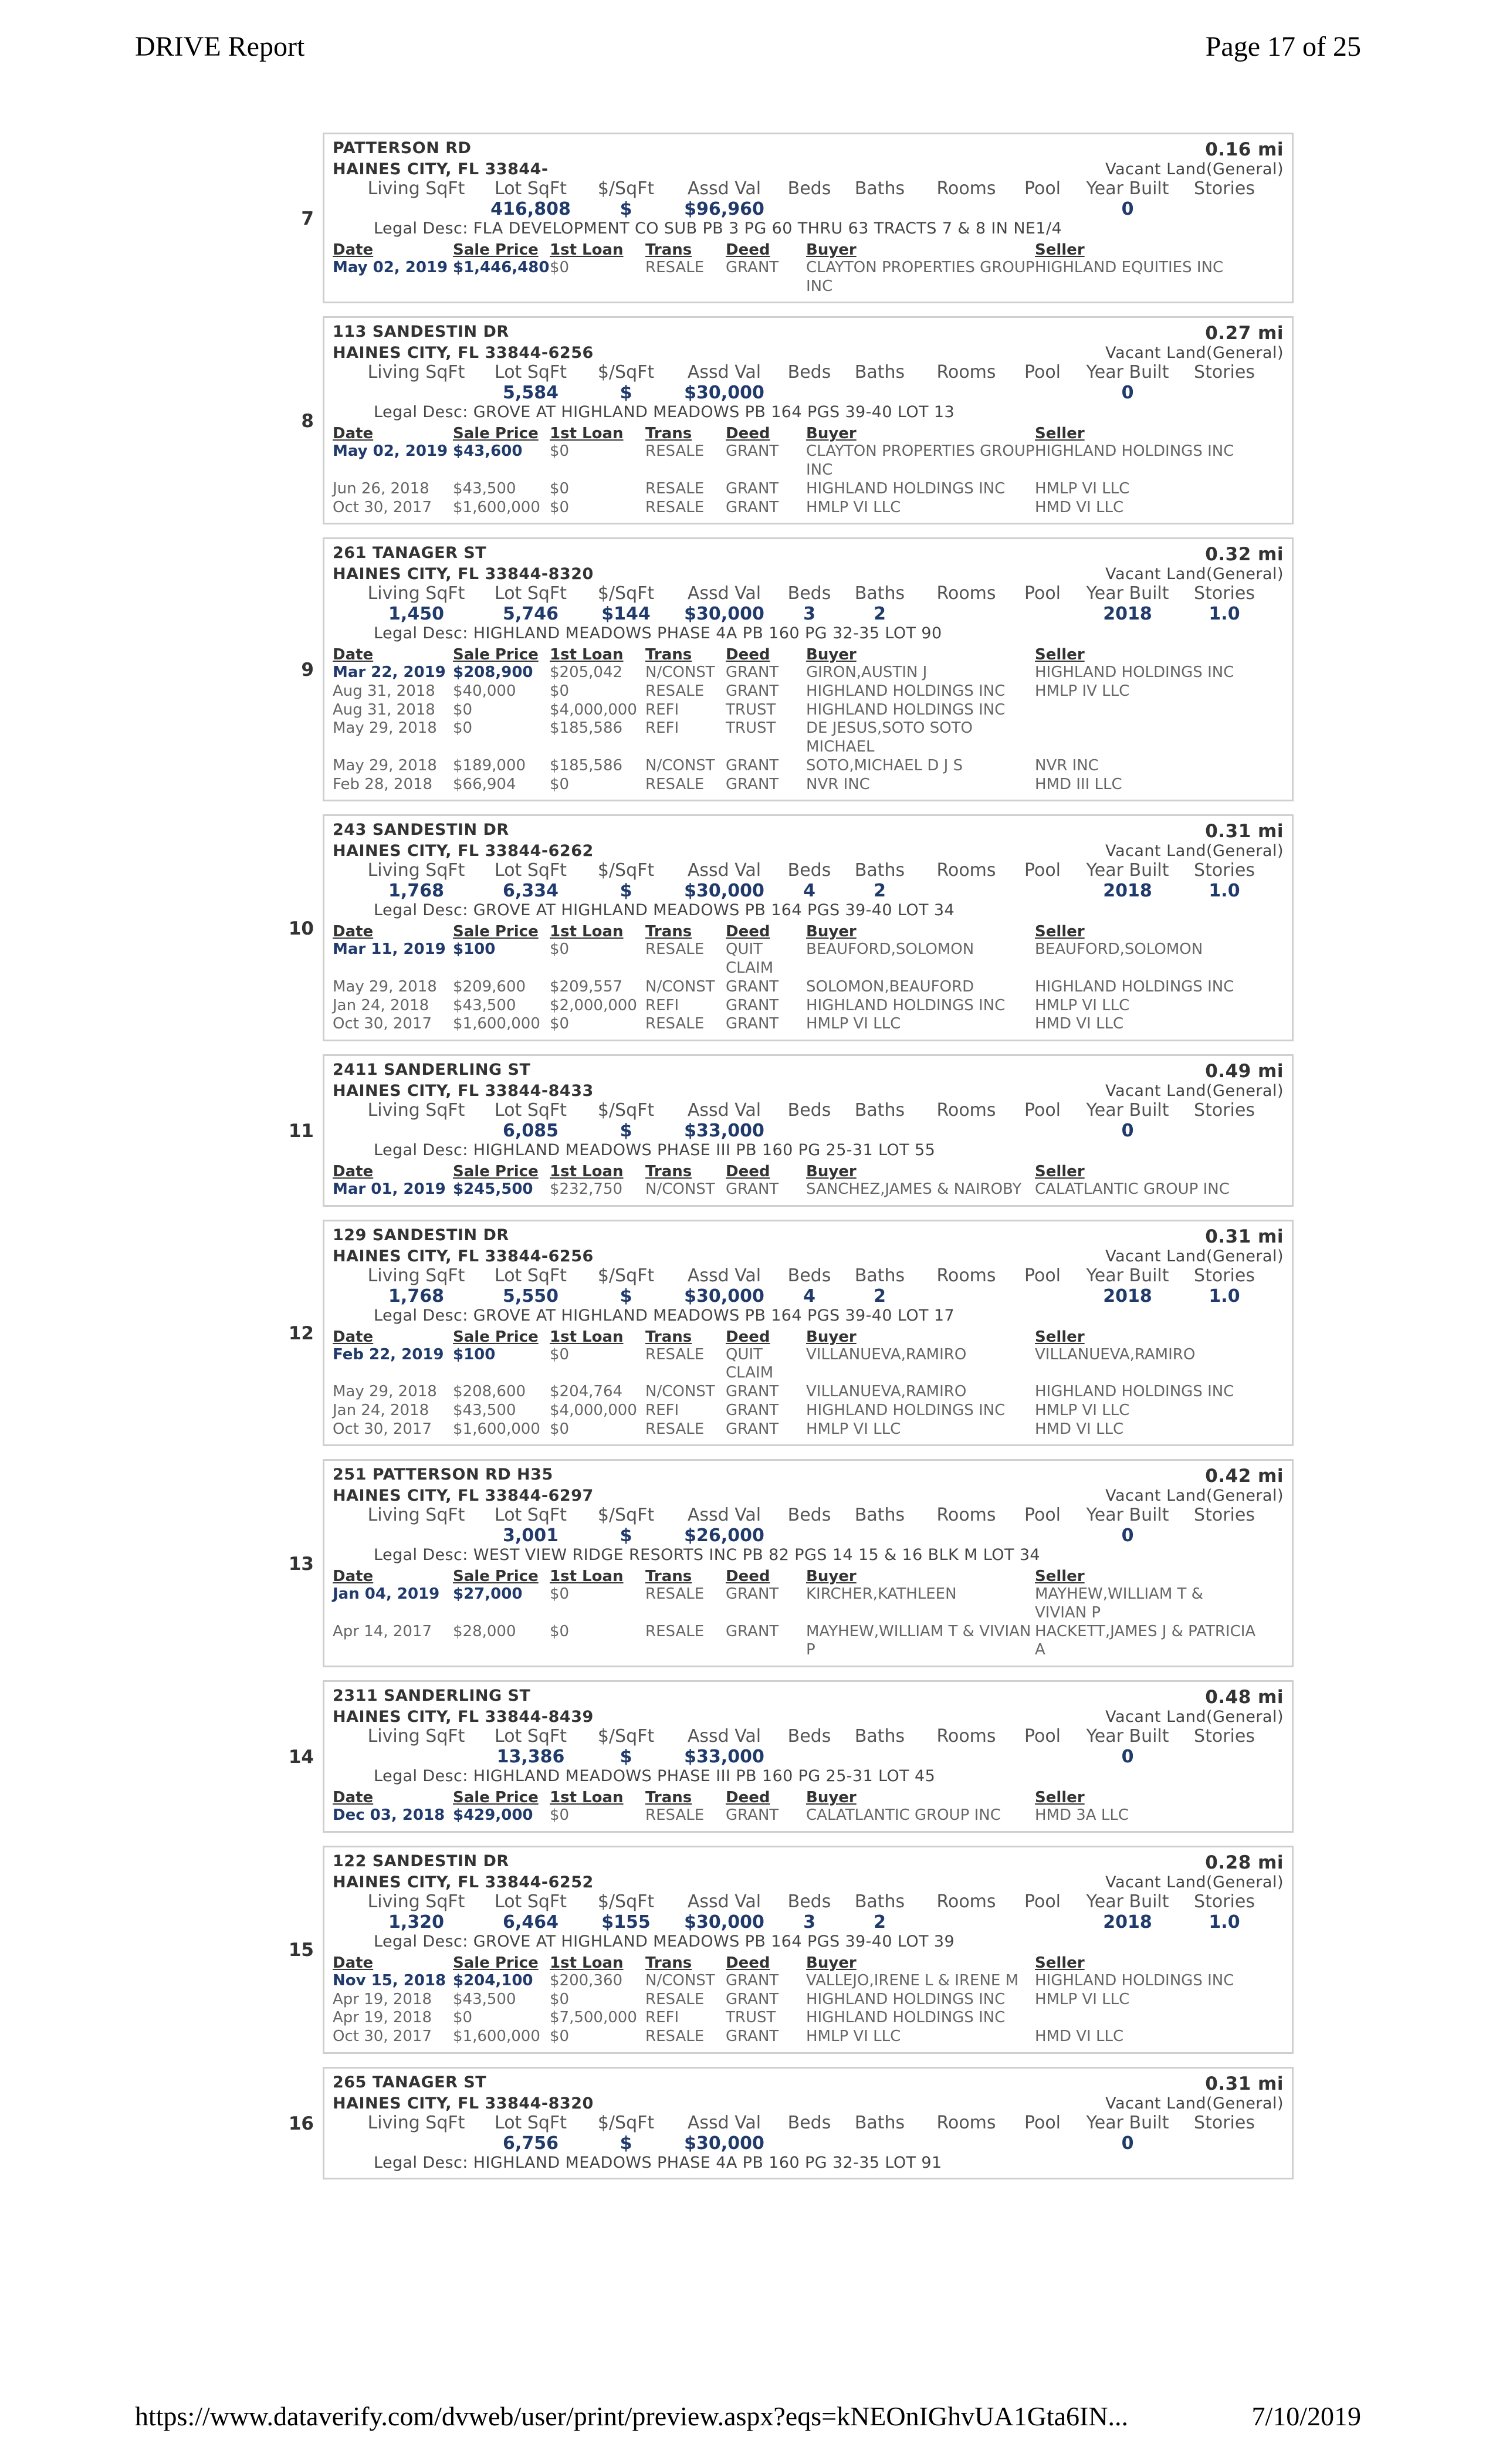  I want to click on stat-value: $33,000, so click(724, 1757).